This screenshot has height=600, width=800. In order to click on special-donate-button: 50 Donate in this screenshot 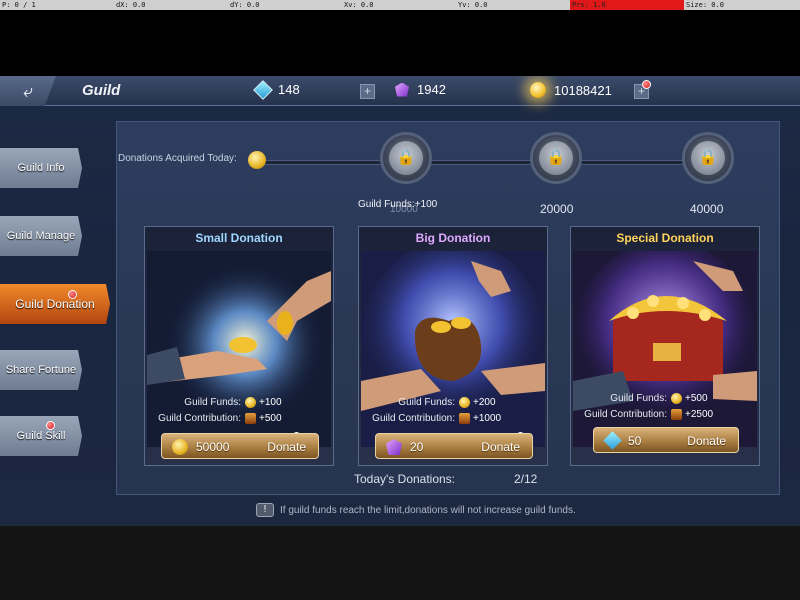, I will do `click(666, 440)`.